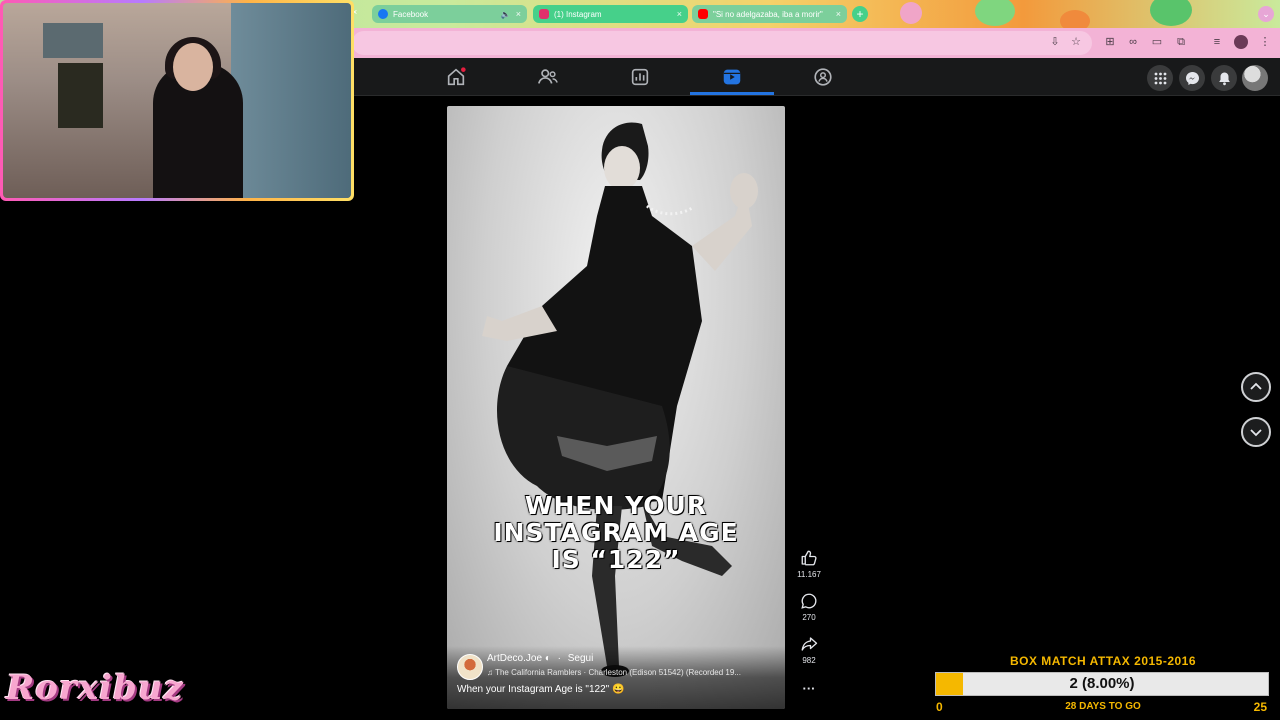  I want to click on profile-icon, so click(1241, 42).